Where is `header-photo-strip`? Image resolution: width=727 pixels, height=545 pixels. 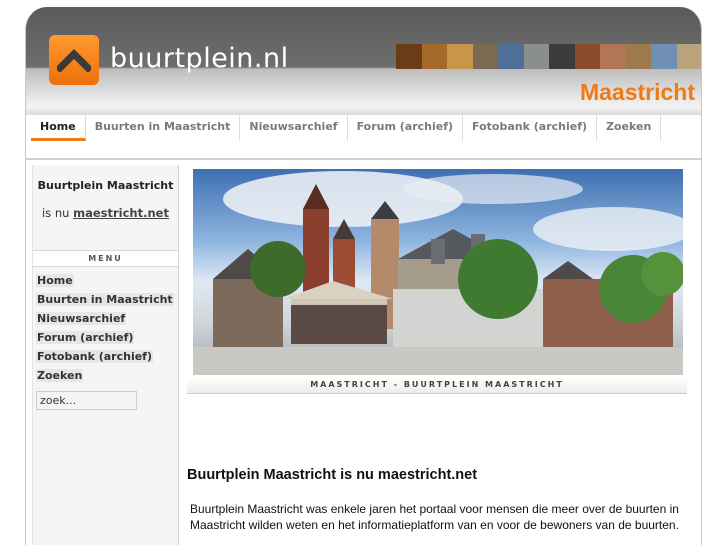 header-photo-strip is located at coordinates (548, 56).